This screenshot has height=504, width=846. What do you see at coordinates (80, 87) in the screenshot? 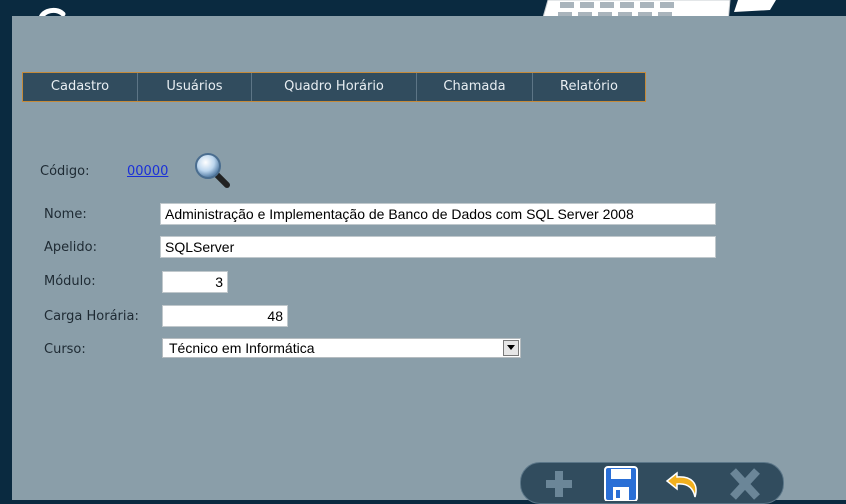
I see `menu-item-cadastro: Cadastro` at bounding box center [80, 87].